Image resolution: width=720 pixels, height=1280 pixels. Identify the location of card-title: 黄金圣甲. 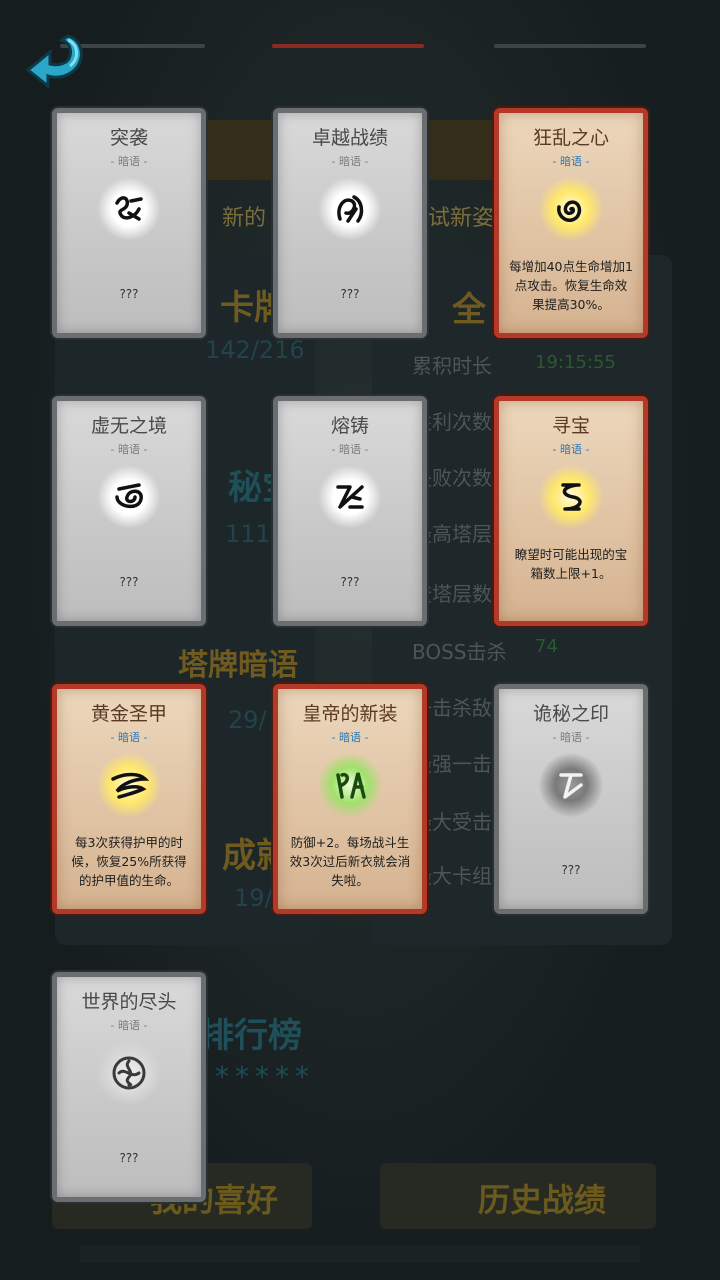
(128, 714).